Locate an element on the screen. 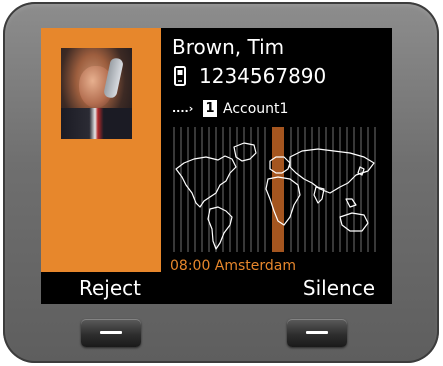 The width and height of the screenshot is (443, 366). reject-softkey-label: Reject is located at coordinates (110, 288).